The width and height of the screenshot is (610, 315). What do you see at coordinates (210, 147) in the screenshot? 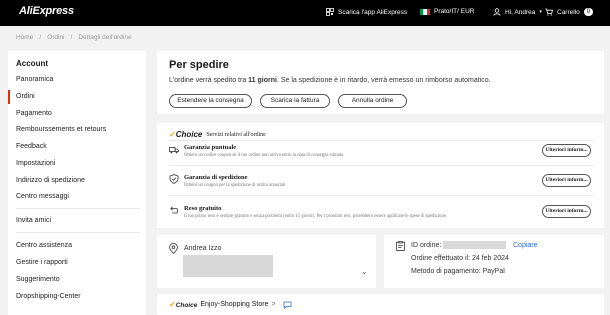
I see `guarantee-title: Garanzia puntuale` at bounding box center [210, 147].